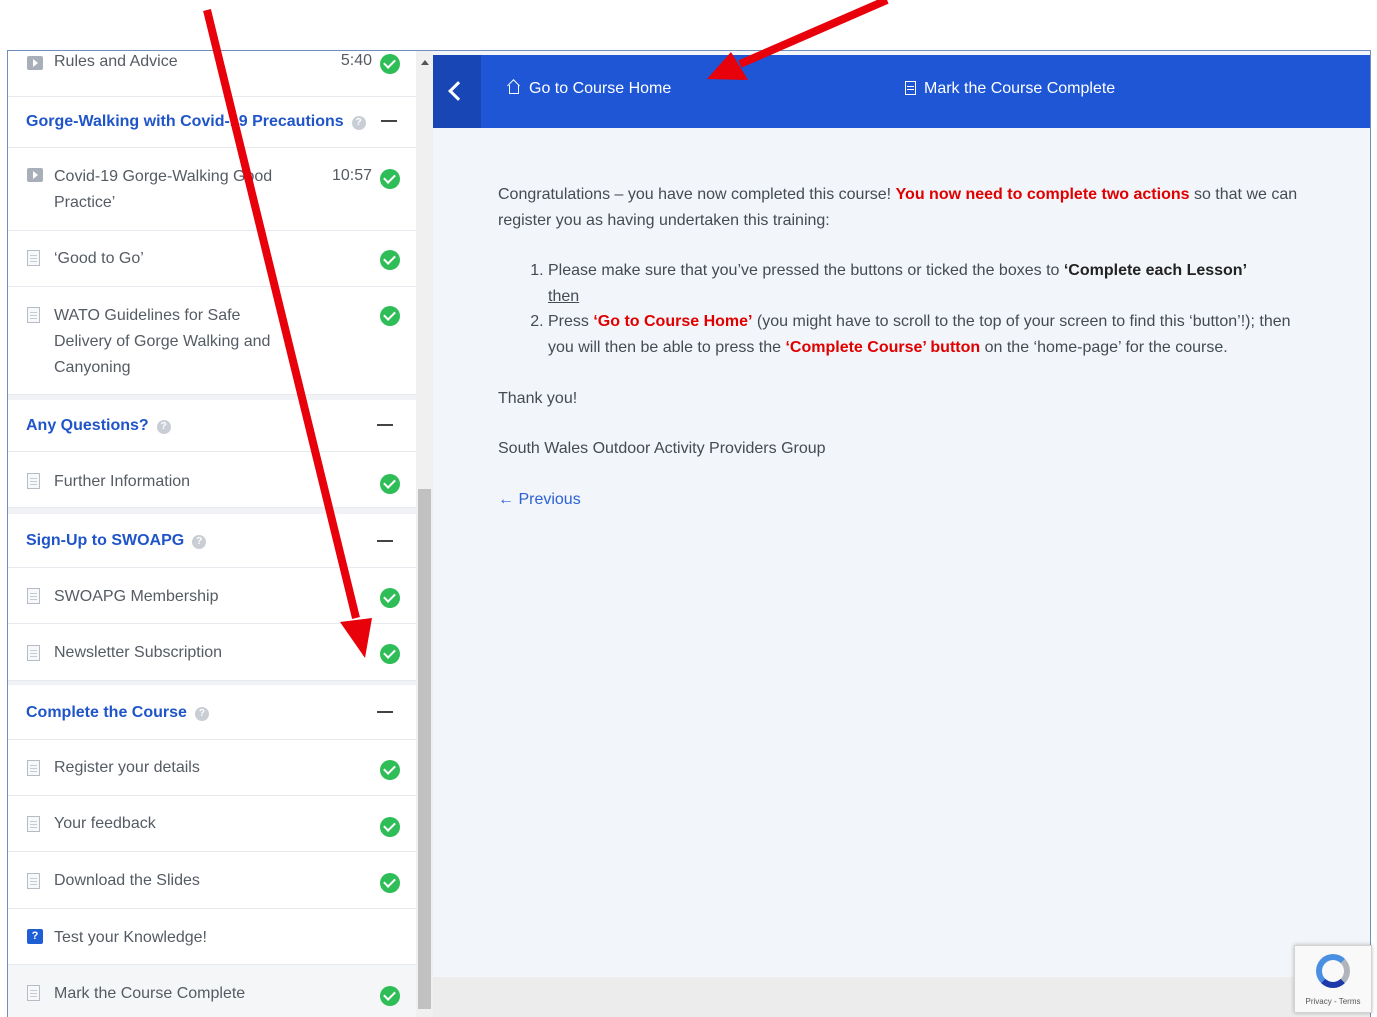  I want to click on arrow-to-course-home, so click(813, 34).